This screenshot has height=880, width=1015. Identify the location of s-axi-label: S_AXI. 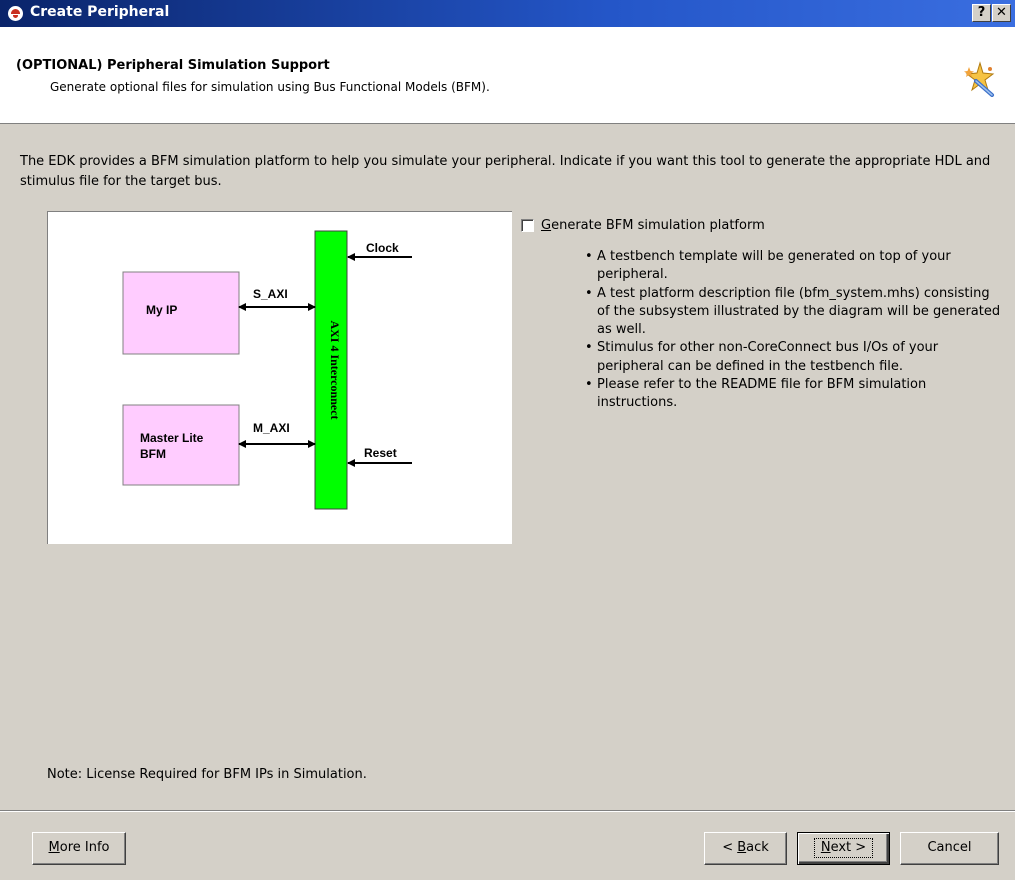
(270, 294).